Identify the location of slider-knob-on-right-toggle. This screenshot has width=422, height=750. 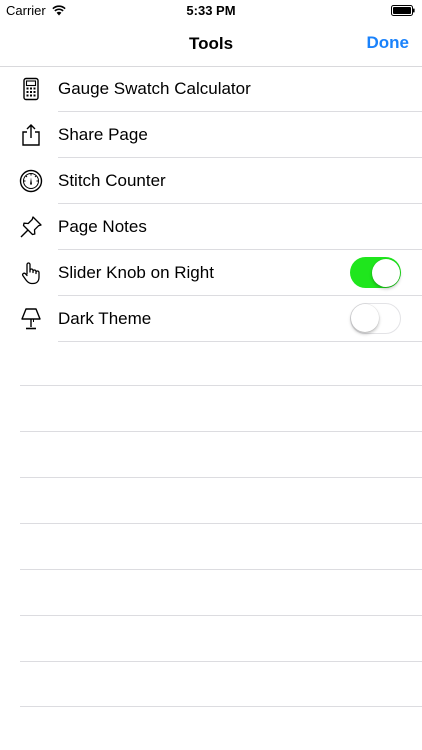
(375, 272).